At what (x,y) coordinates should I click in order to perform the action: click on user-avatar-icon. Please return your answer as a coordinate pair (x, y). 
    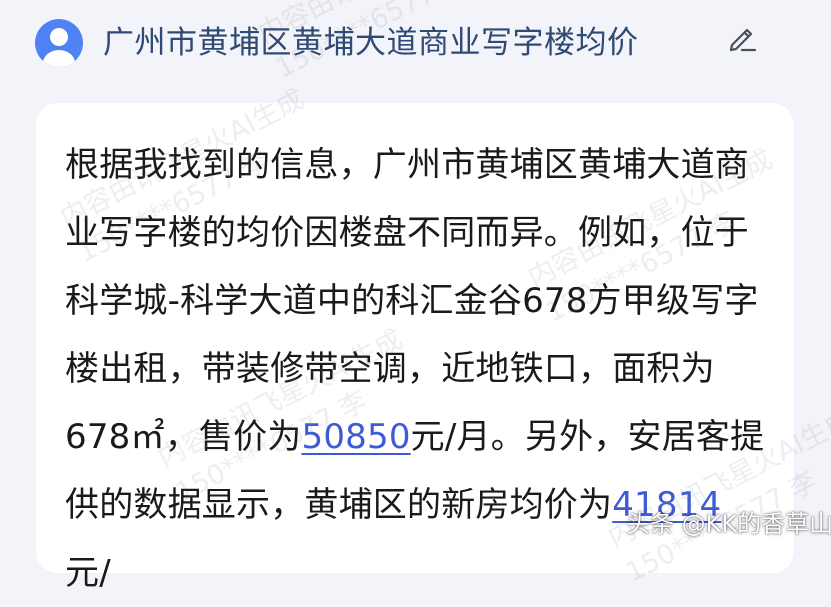
    Looking at the image, I should click on (59, 43).